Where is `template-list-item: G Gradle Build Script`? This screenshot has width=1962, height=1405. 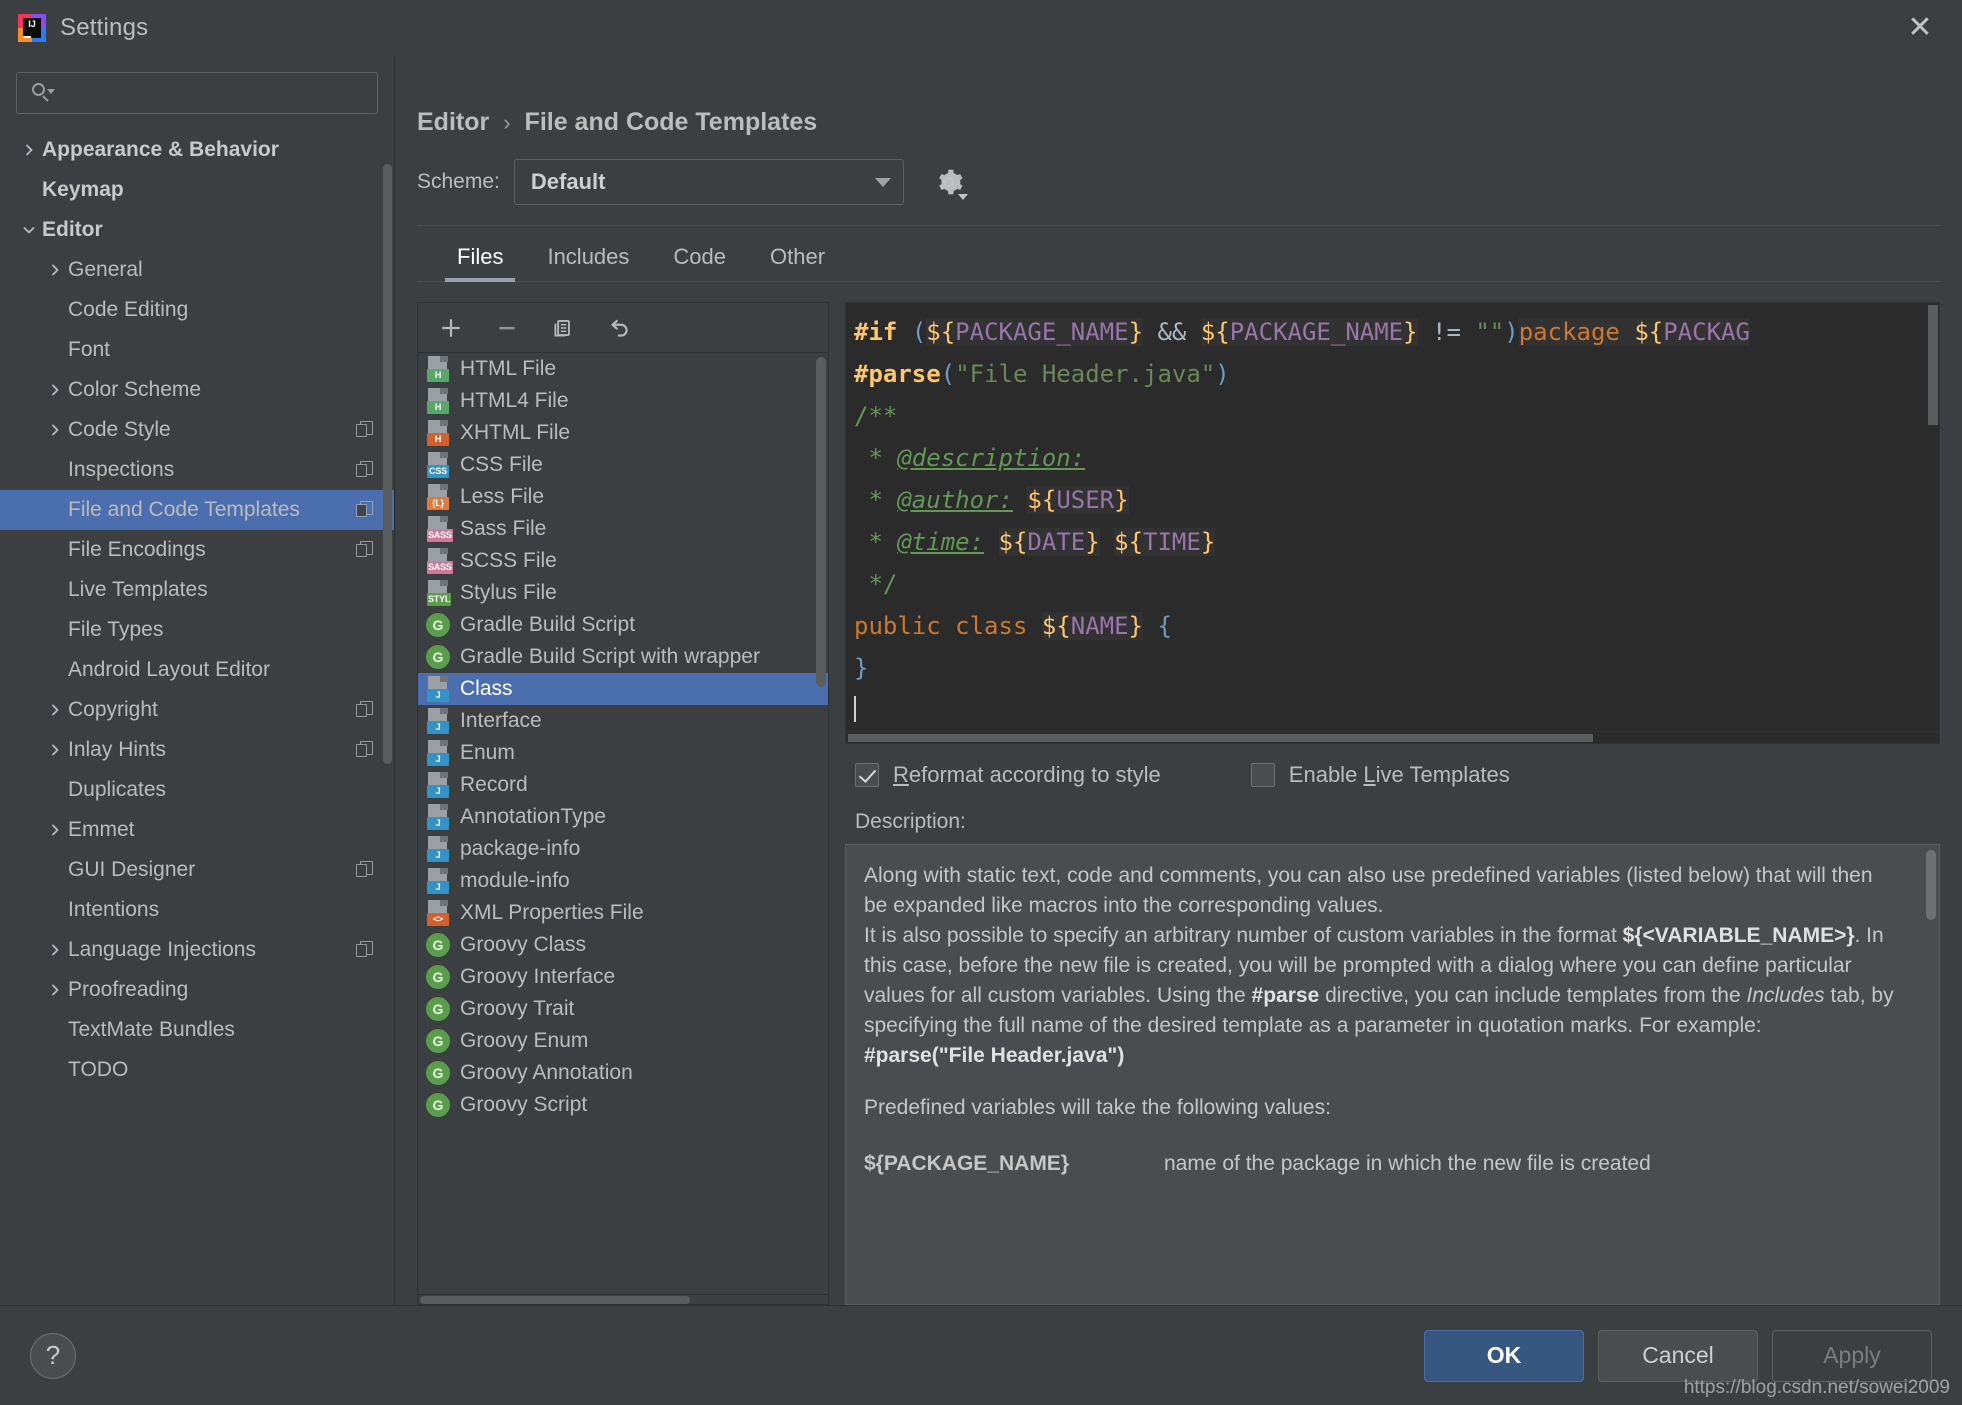 template-list-item: G Gradle Build Script is located at coordinates (623, 625).